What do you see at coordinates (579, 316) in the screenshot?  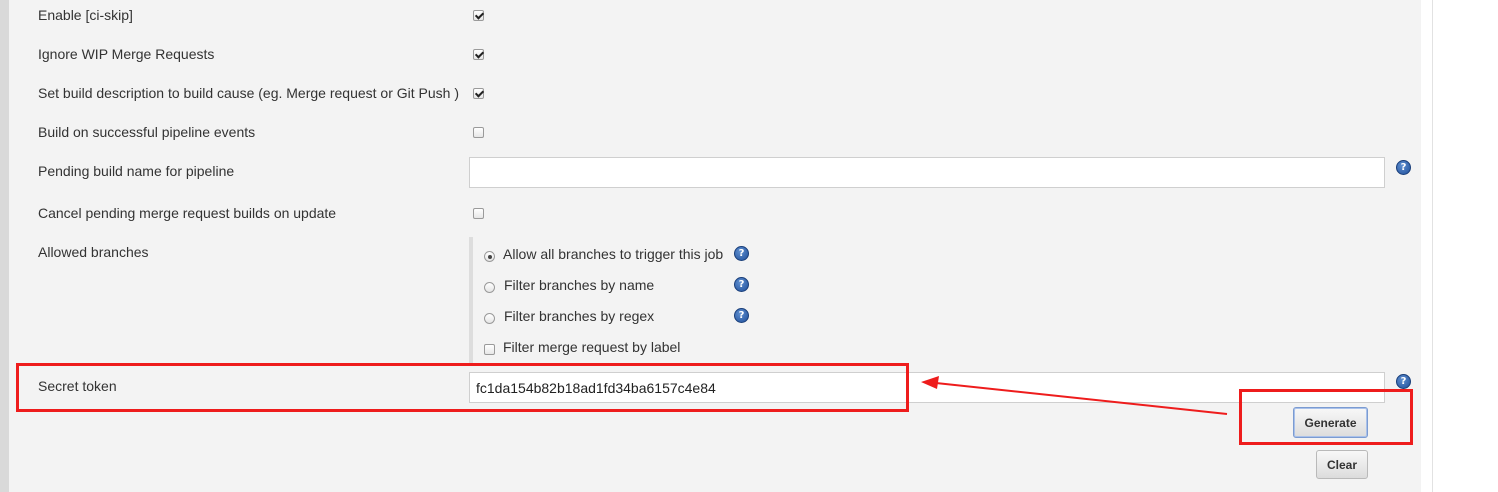 I see `filter-by-regex-label: Filter branches by regex` at bounding box center [579, 316].